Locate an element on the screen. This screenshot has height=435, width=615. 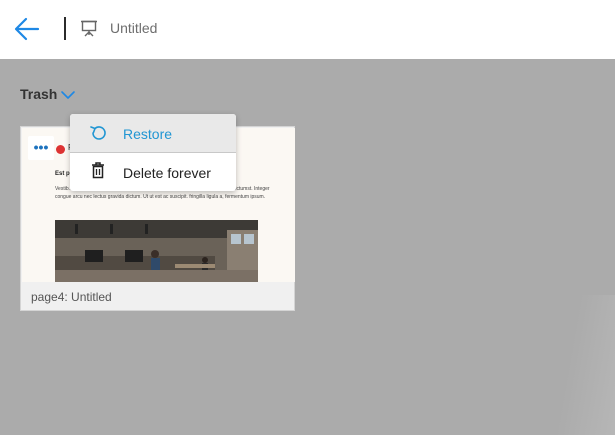
chevron-down-icon is located at coordinates (68, 95).